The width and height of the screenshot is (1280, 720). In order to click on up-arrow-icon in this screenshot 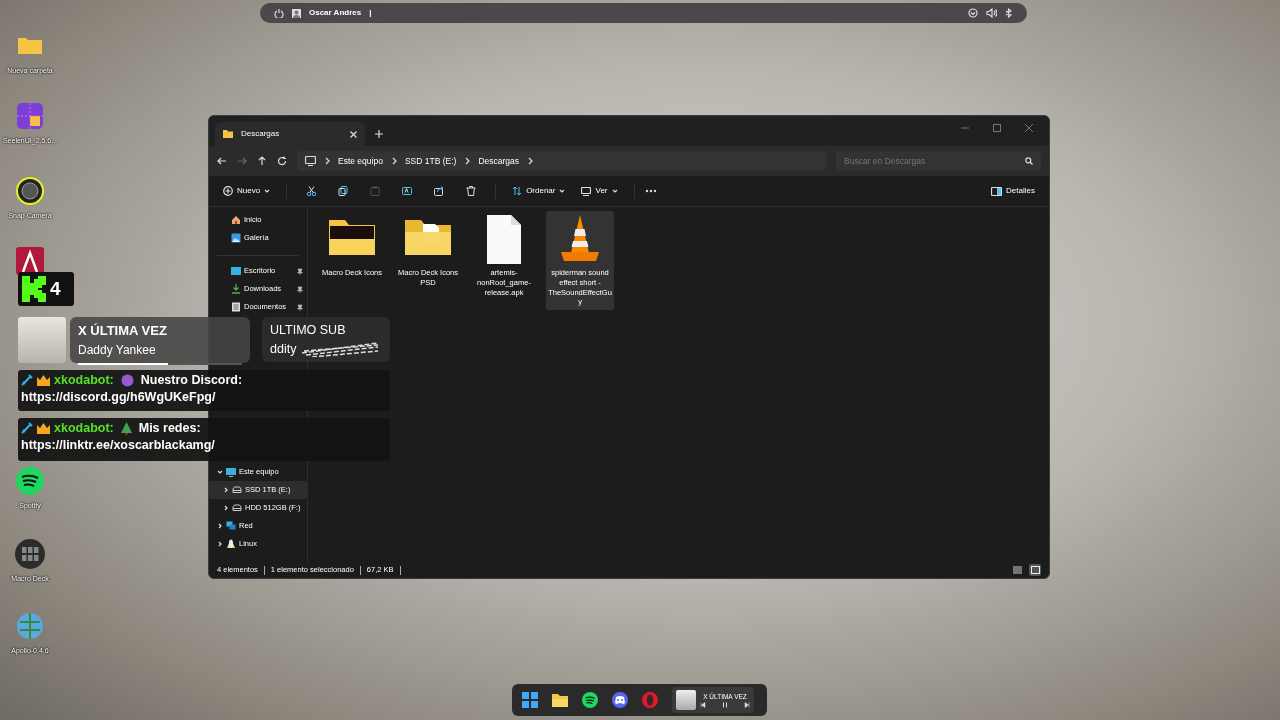, I will do `click(262, 161)`.